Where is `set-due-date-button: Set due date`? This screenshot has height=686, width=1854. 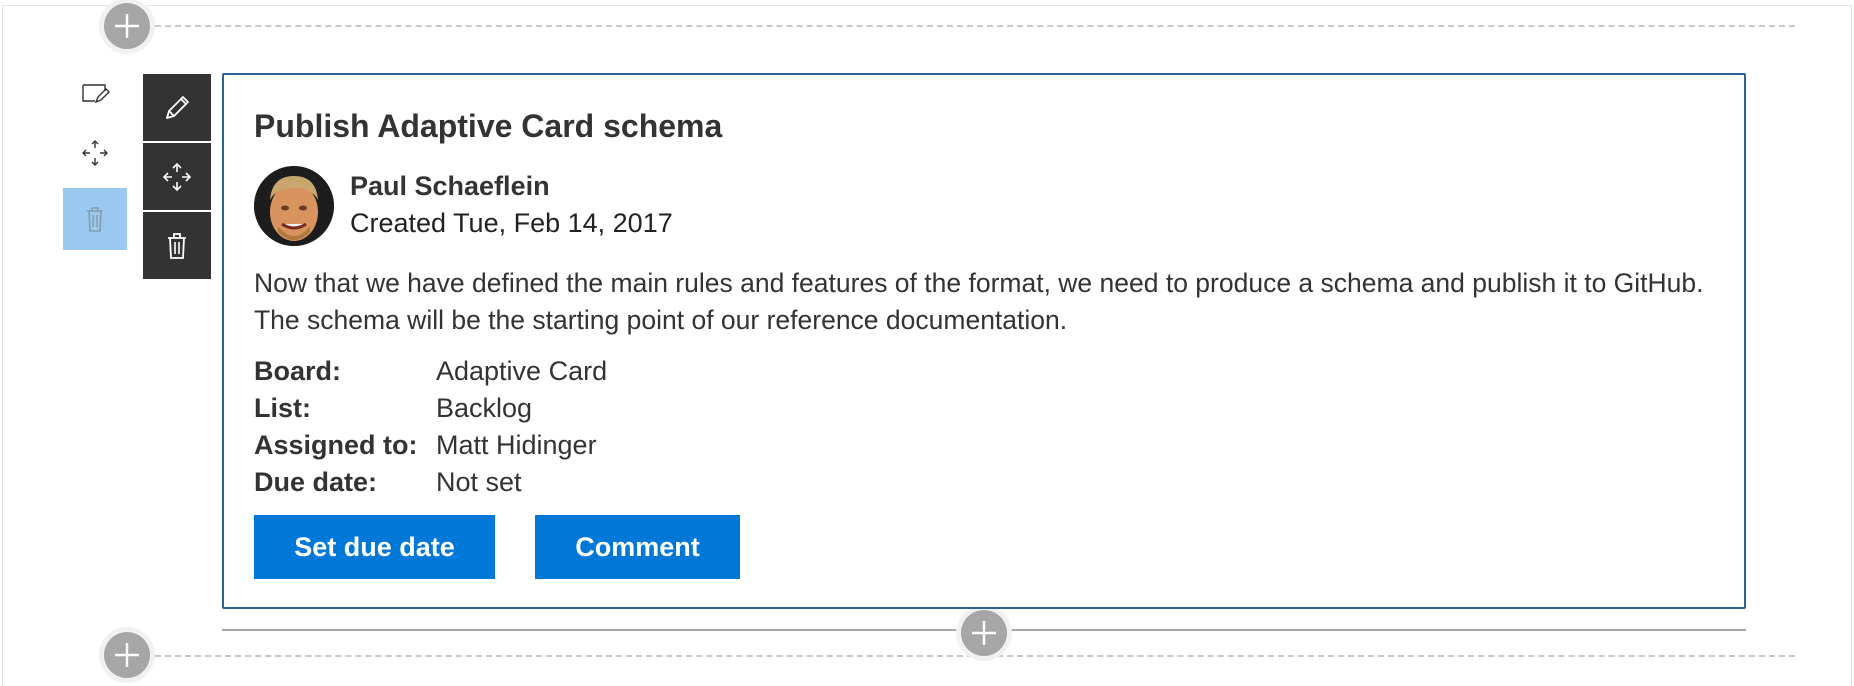 set-due-date-button: Set due date is located at coordinates (374, 547).